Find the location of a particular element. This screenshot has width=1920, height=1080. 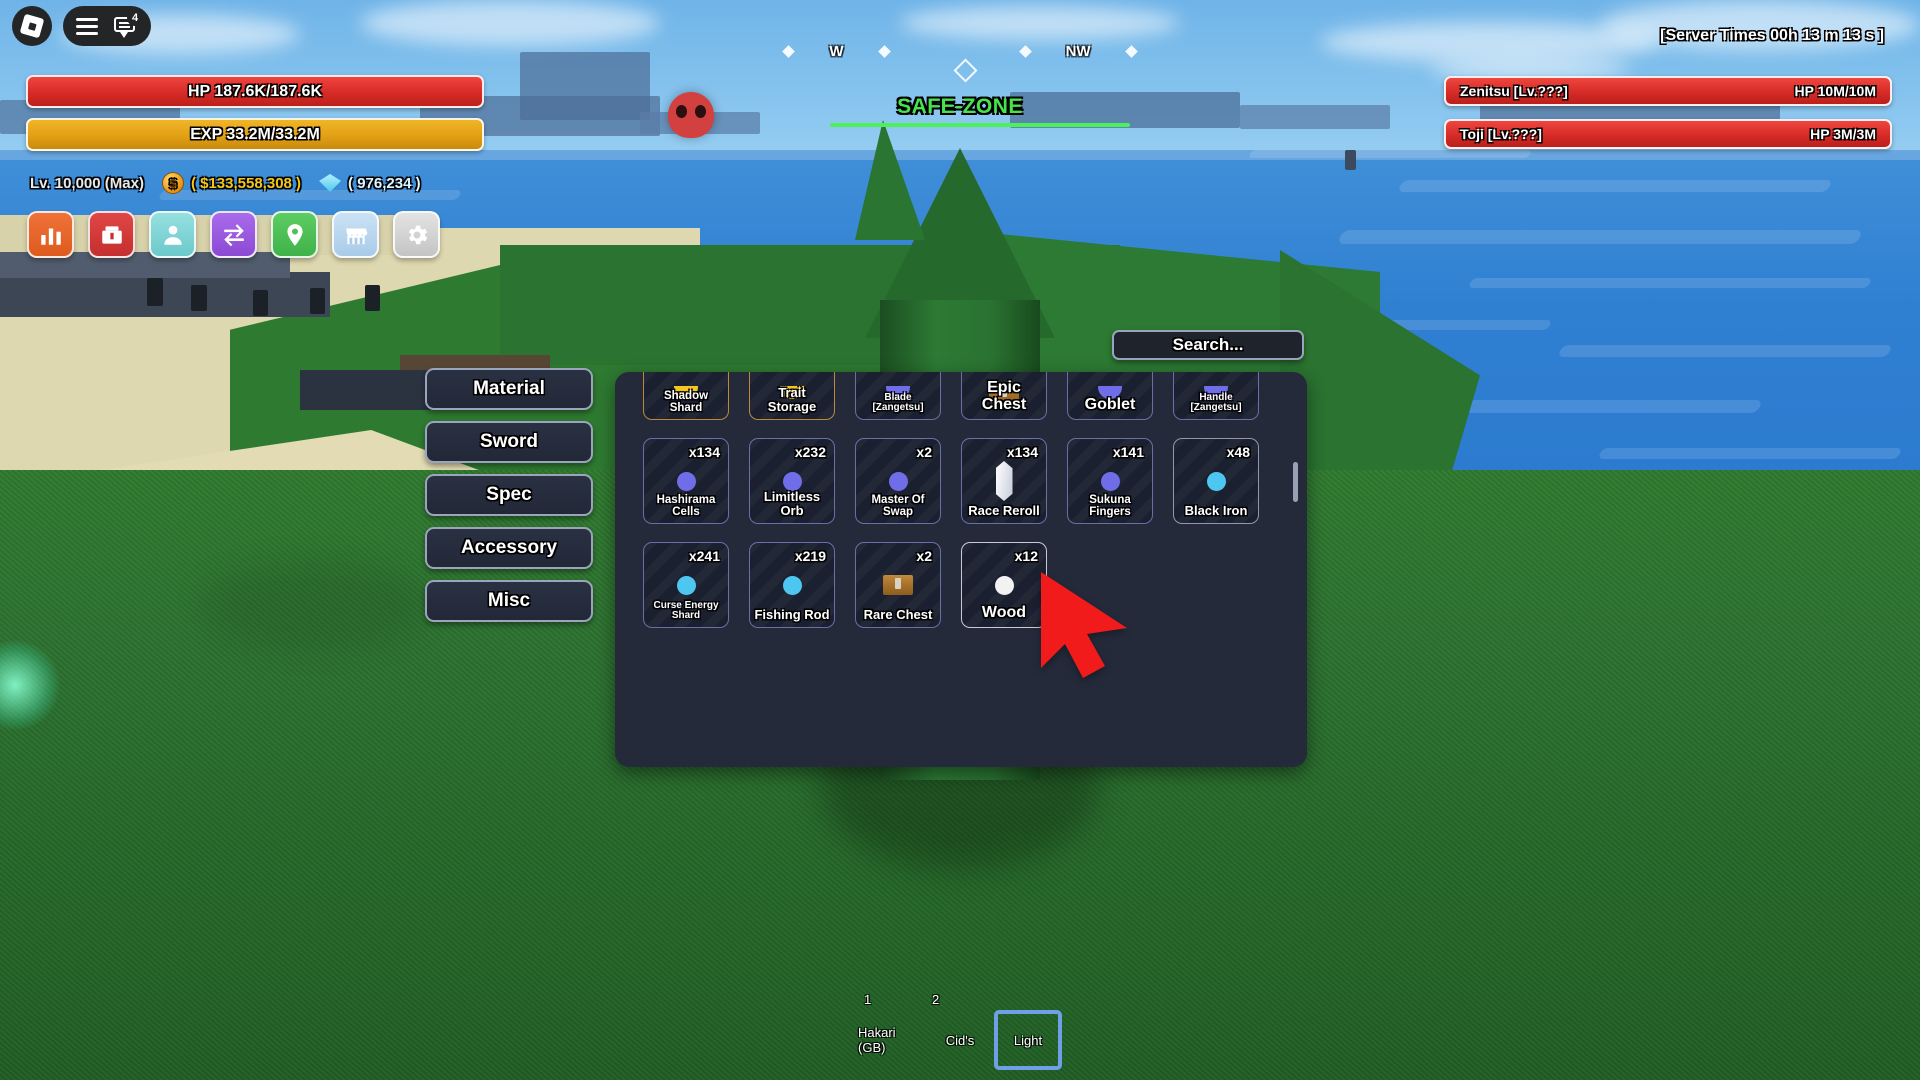

item-name: Epic Chest is located at coordinates (1004, 396).